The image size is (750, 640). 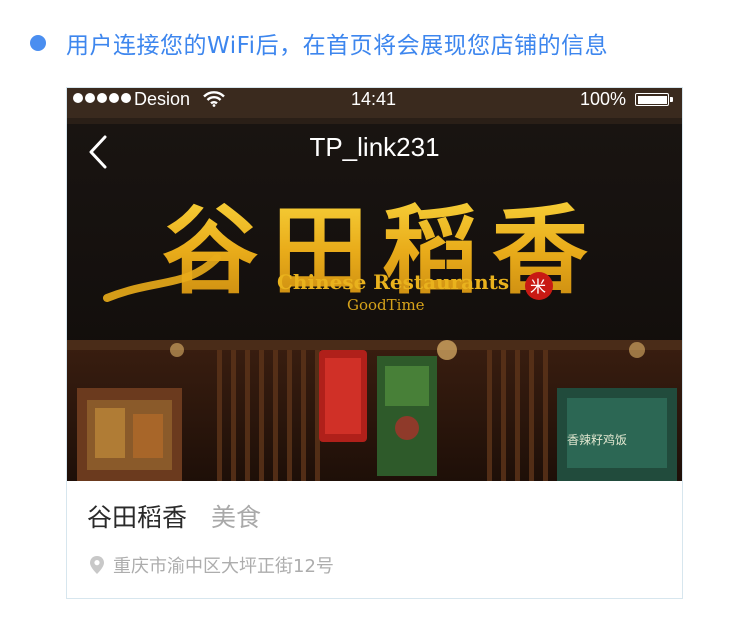 What do you see at coordinates (137, 517) in the screenshot?
I see `store-name: 谷田稻香` at bounding box center [137, 517].